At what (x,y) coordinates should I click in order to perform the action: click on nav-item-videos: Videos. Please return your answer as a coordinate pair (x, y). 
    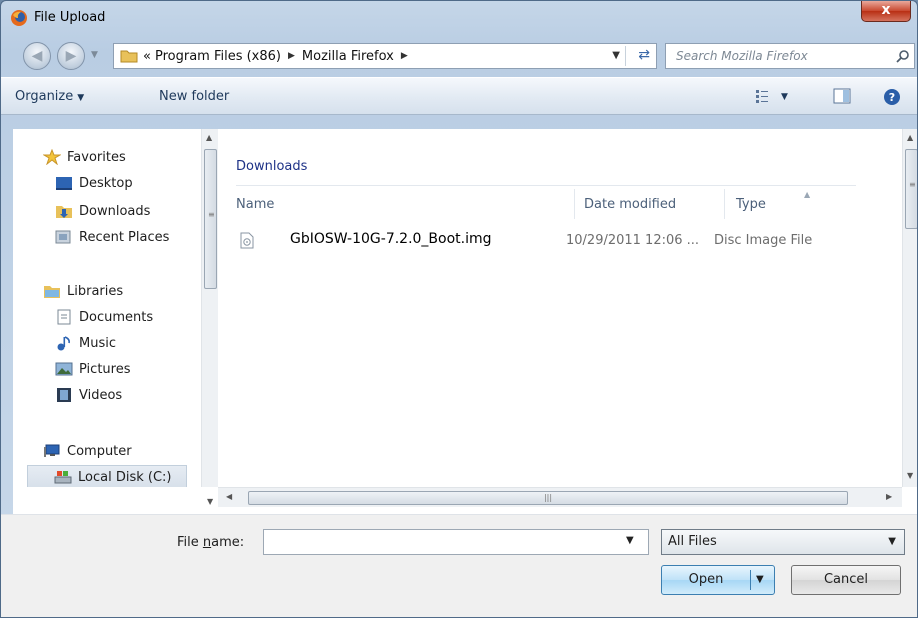
    Looking at the image, I should click on (88, 395).